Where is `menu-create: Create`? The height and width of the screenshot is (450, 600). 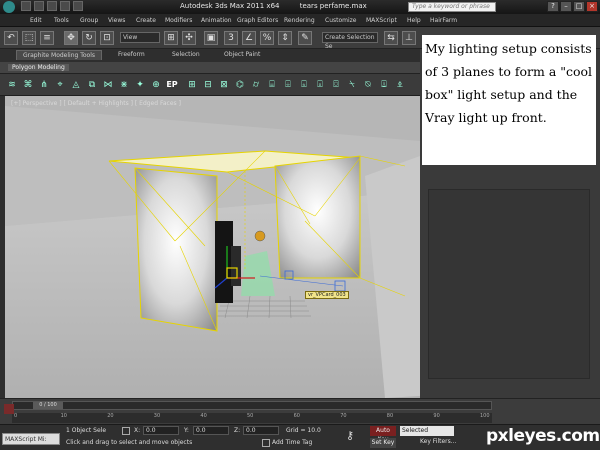 menu-create: Create is located at coordinates (146, 20).